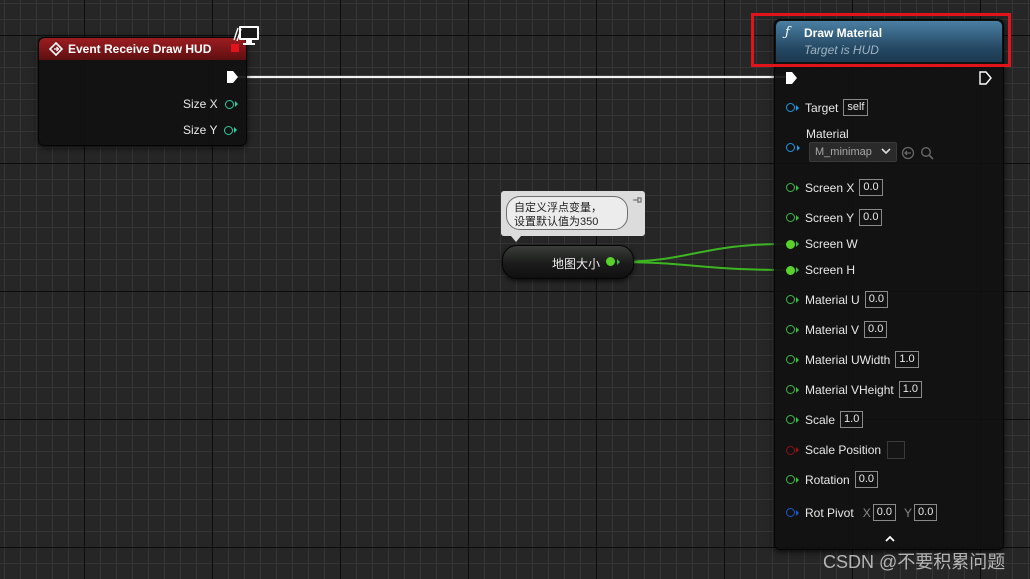 Image resolution: width=1030 pixels, height=579 pixels. Describe the element at coordinates (790, 359) in the screenshot. I see `material-uwidth-pin` at that location.